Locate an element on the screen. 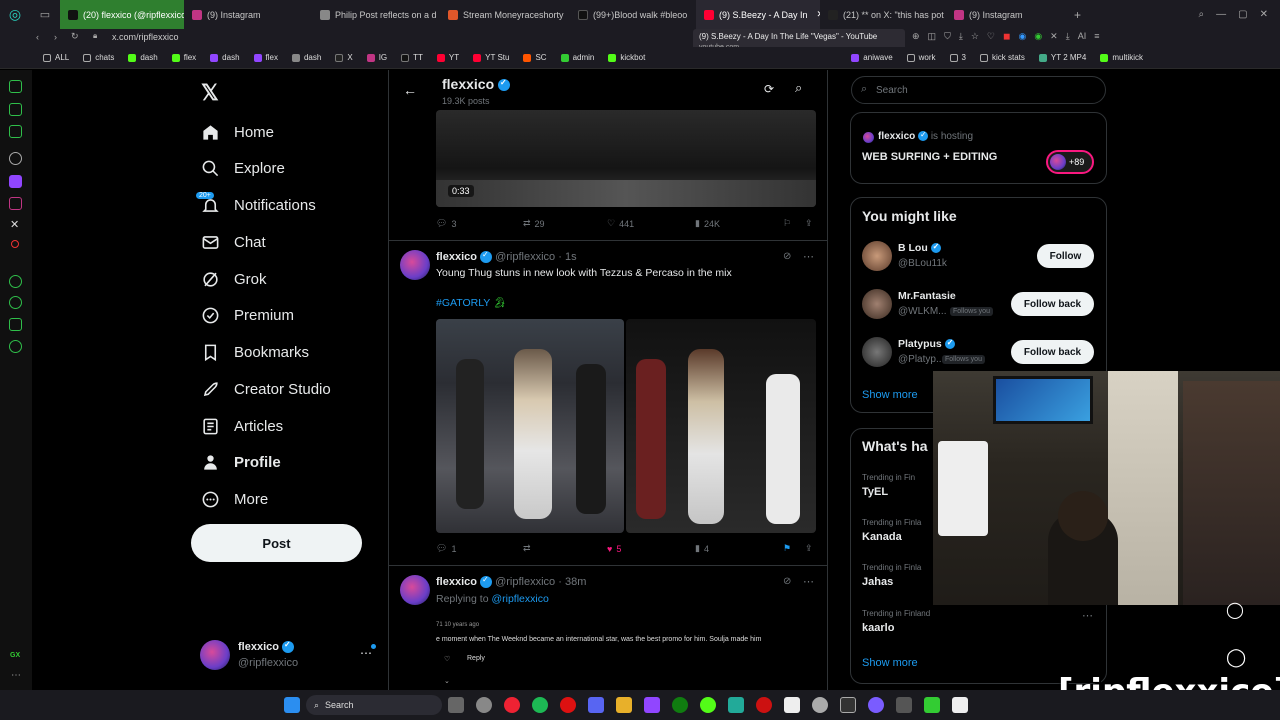 This screenshot has height=720, width=1280. taskbar-search: ⌕ Search is located at coordinates (374, 705).